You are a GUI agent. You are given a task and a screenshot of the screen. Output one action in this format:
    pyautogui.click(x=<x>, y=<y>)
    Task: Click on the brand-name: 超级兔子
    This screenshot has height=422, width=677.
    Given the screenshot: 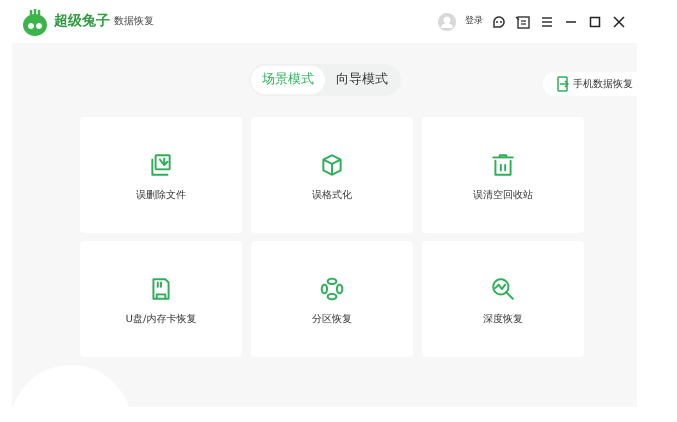 What is the action you would take?
    pyautogui.click(x=82, y=21)
    